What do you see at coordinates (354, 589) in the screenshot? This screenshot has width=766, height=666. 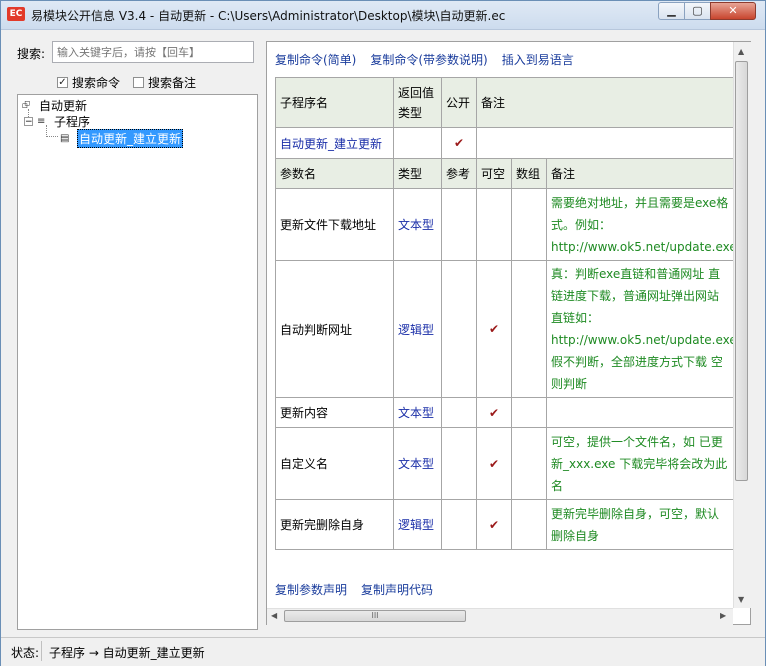 I see `bottom-links: 复制参数声明 复制声明代码` at bounding box center [354, 589].